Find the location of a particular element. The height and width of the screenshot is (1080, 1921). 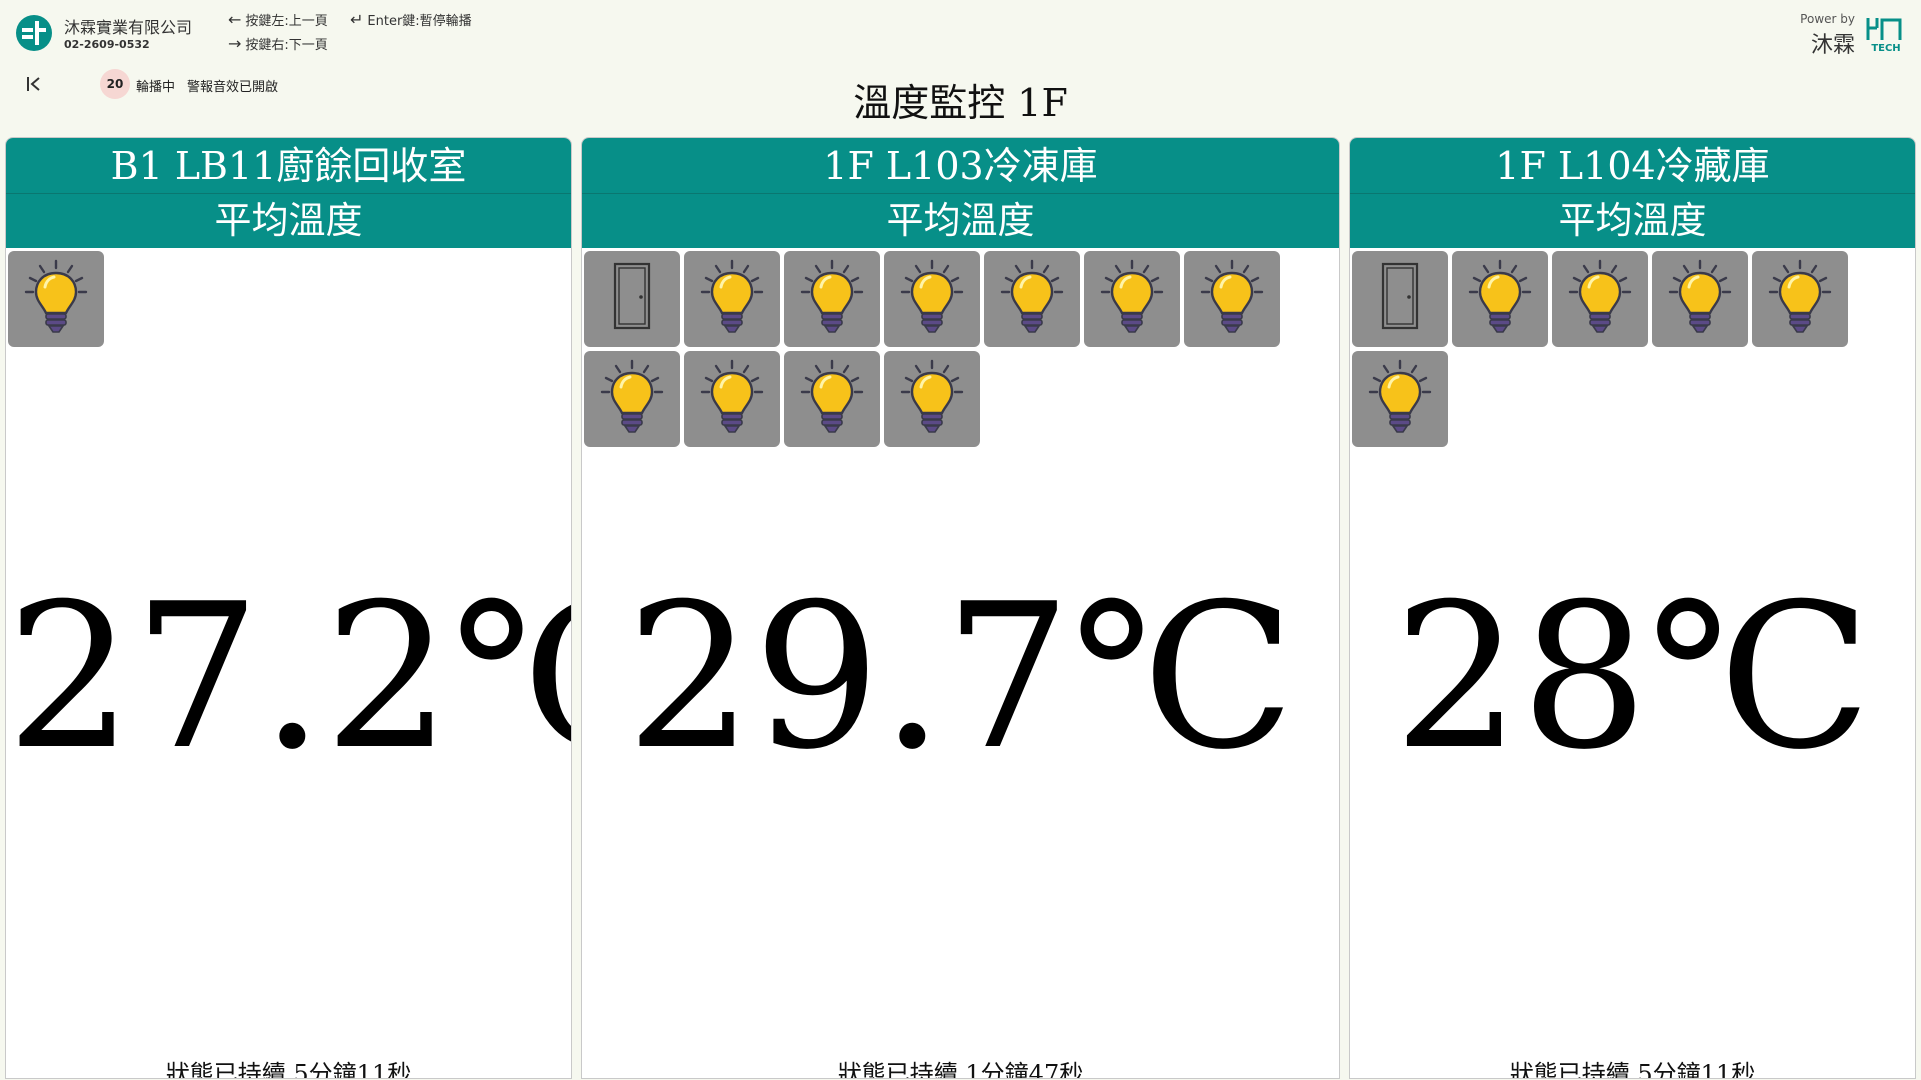

average-temperature: 28℃ is located at coordinates (1632, 677).